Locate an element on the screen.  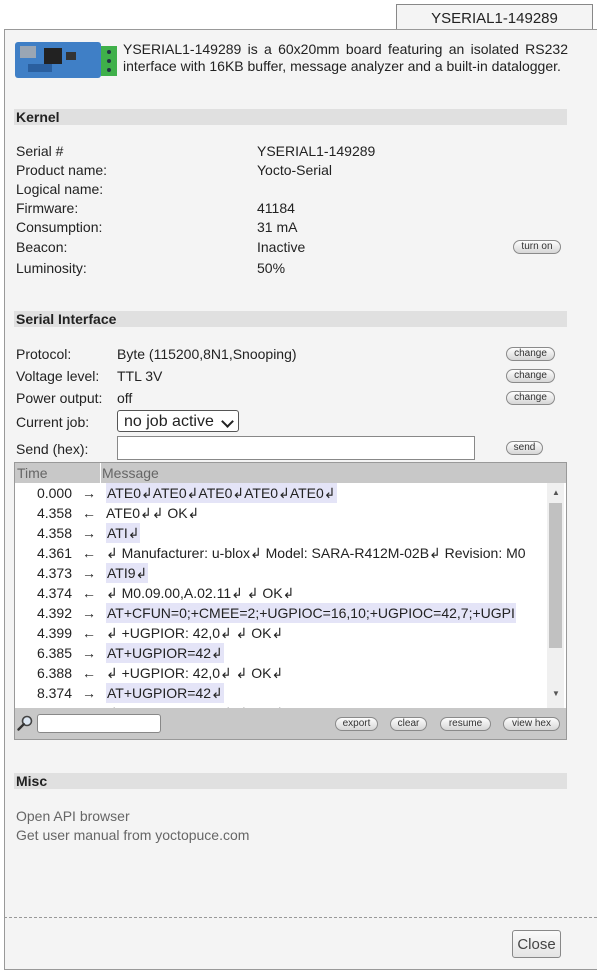
tab-device: YSERIAL1-149289 is located at coordinates (494, 16).